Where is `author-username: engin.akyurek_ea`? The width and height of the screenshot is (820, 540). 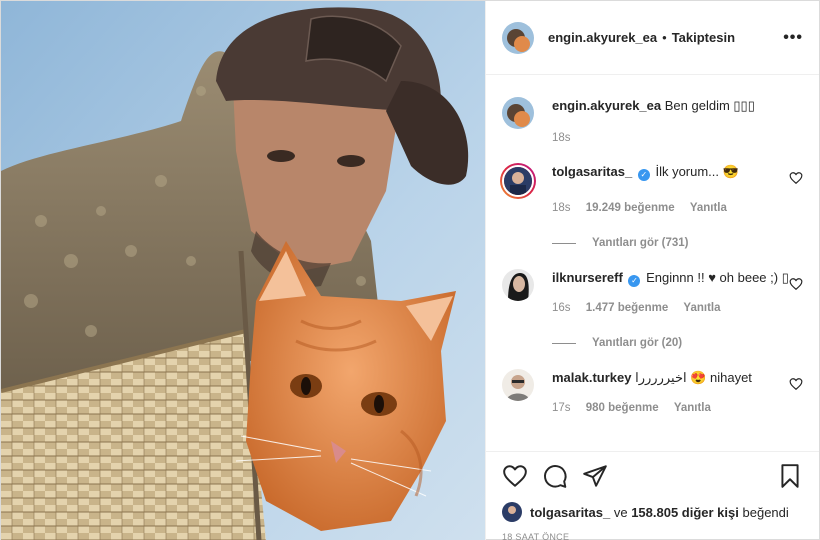
author-username: engin.akyurek_ea is located at coordinates (602, 37).